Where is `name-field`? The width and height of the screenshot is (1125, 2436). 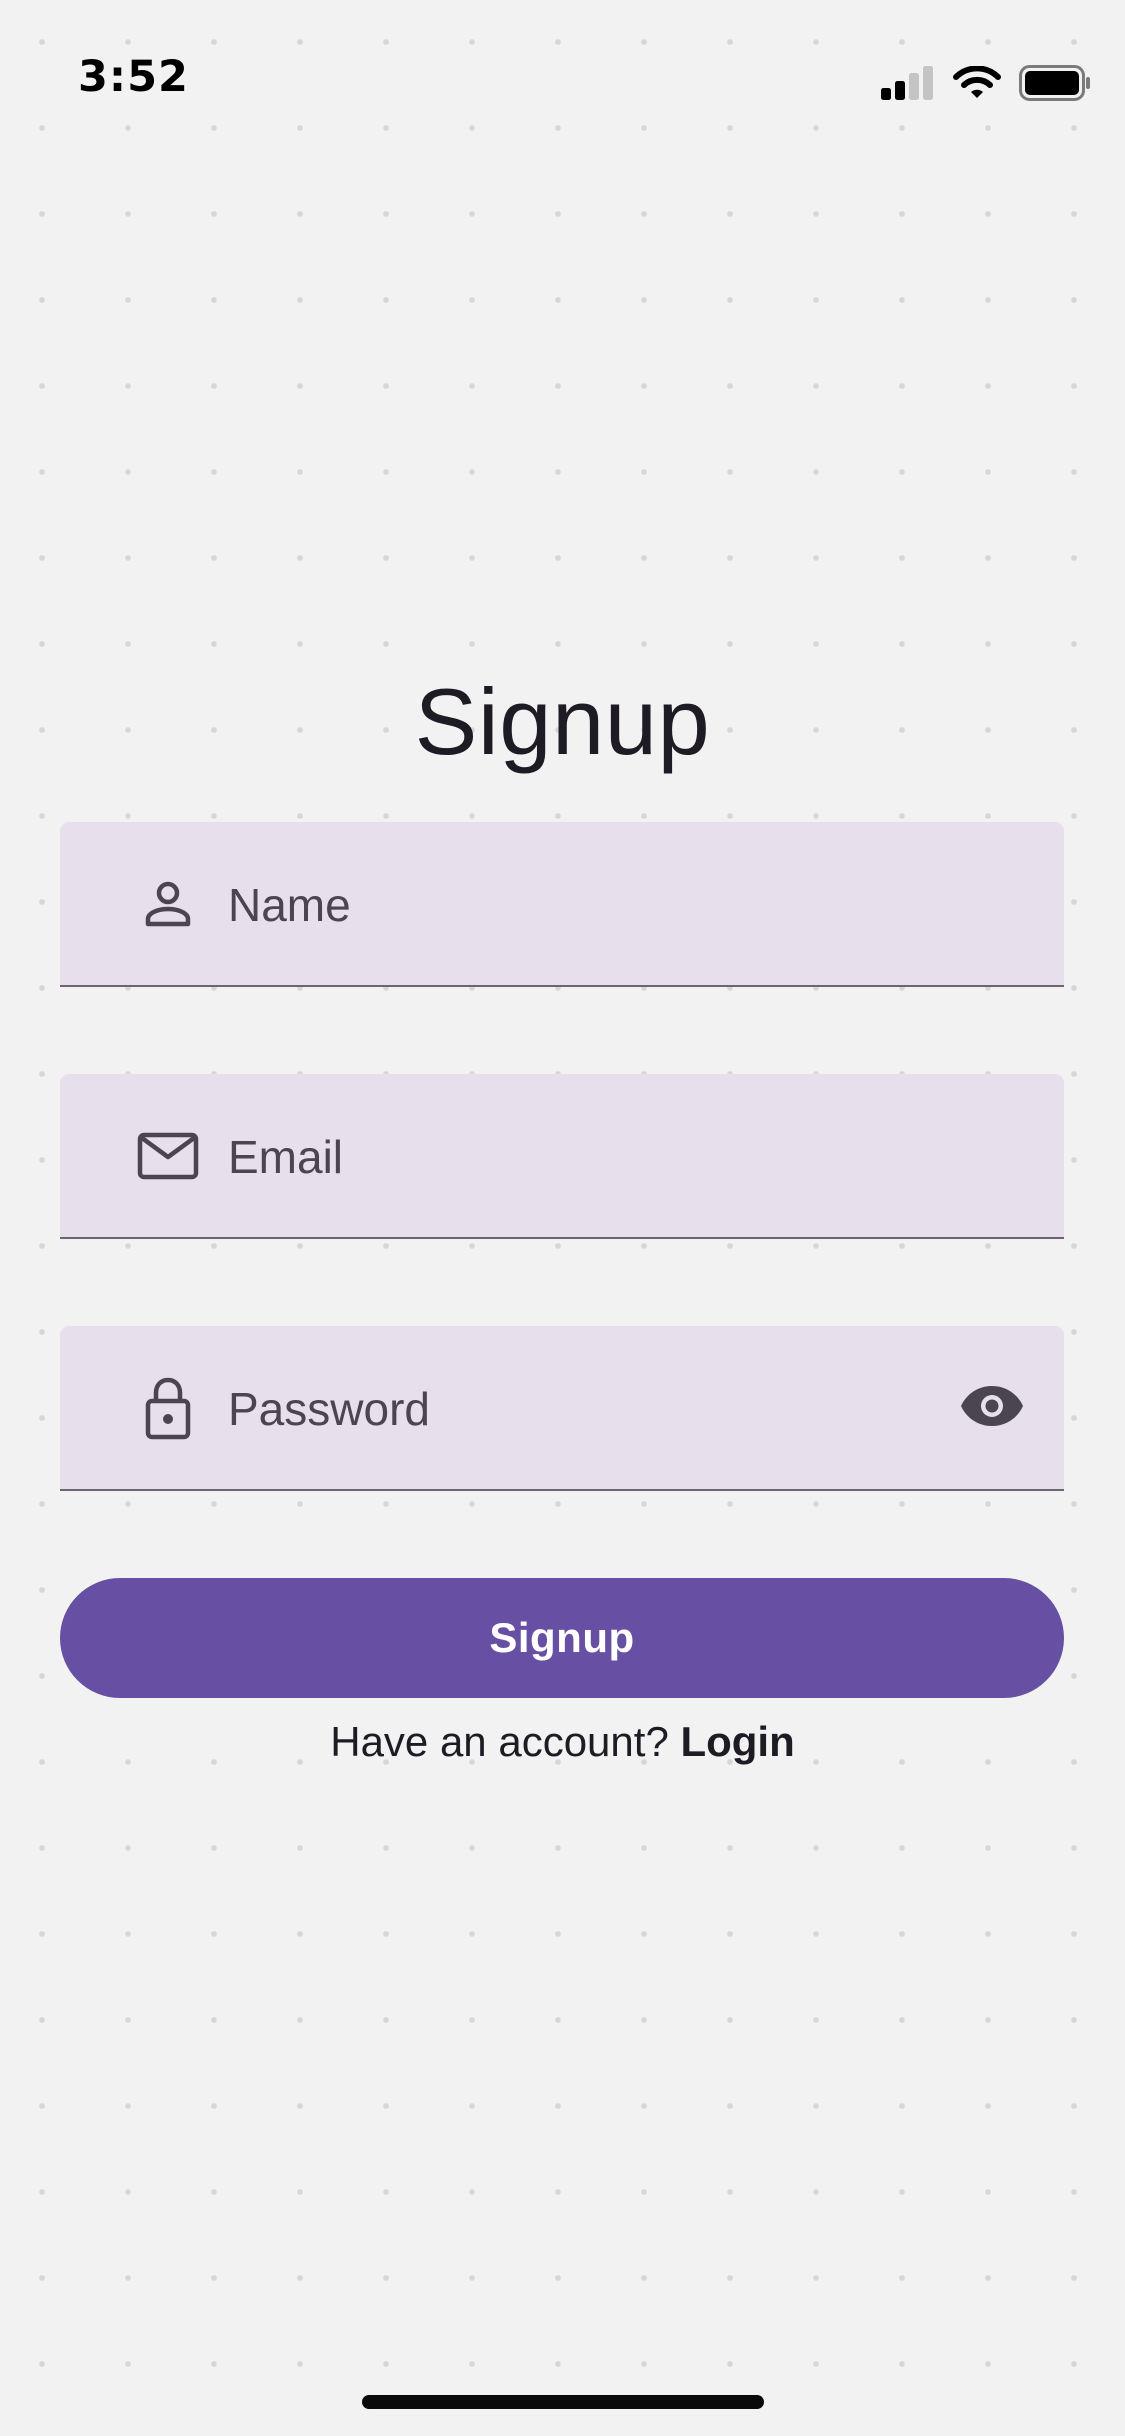 name-field is located at coordinates (562, 904).